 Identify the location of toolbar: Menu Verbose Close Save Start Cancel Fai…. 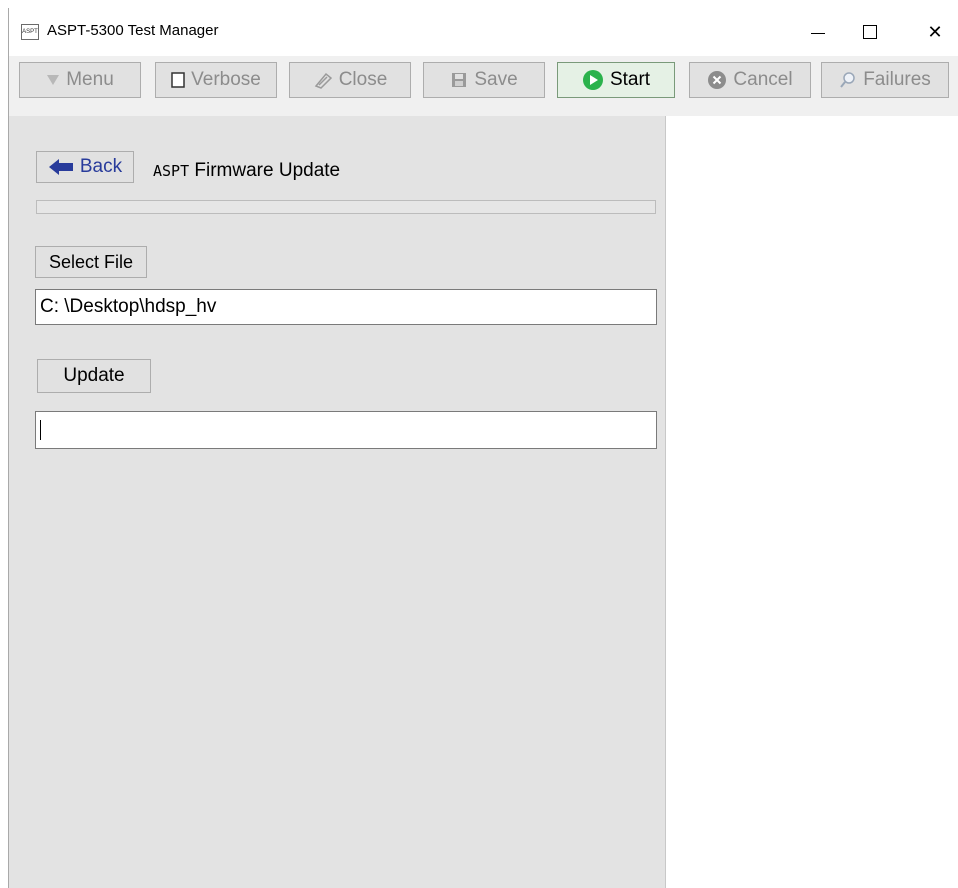
(483, 86).